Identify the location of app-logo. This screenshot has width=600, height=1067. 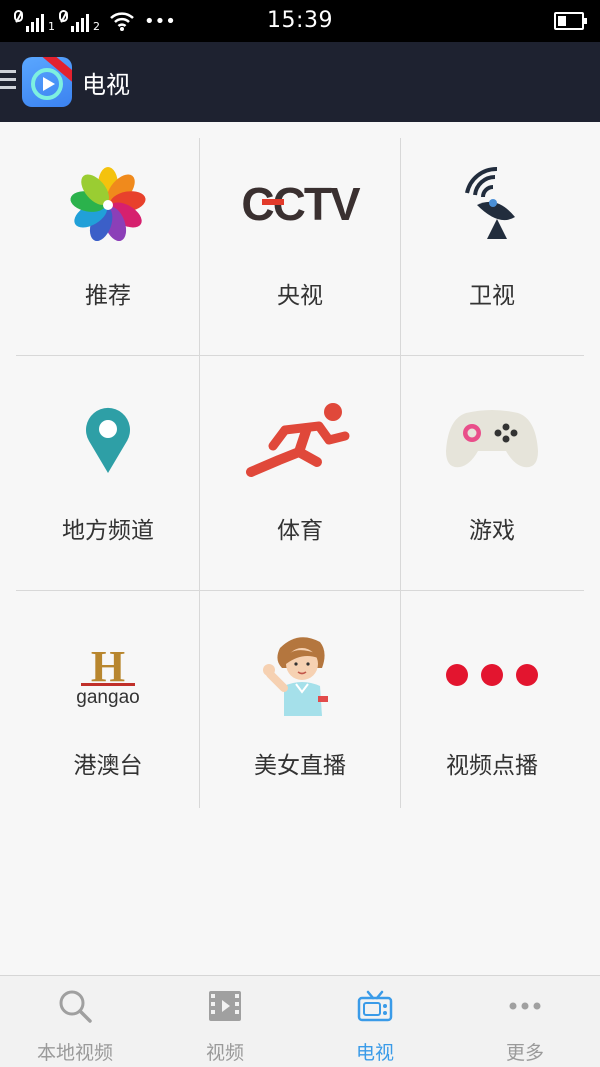
(47, 82).